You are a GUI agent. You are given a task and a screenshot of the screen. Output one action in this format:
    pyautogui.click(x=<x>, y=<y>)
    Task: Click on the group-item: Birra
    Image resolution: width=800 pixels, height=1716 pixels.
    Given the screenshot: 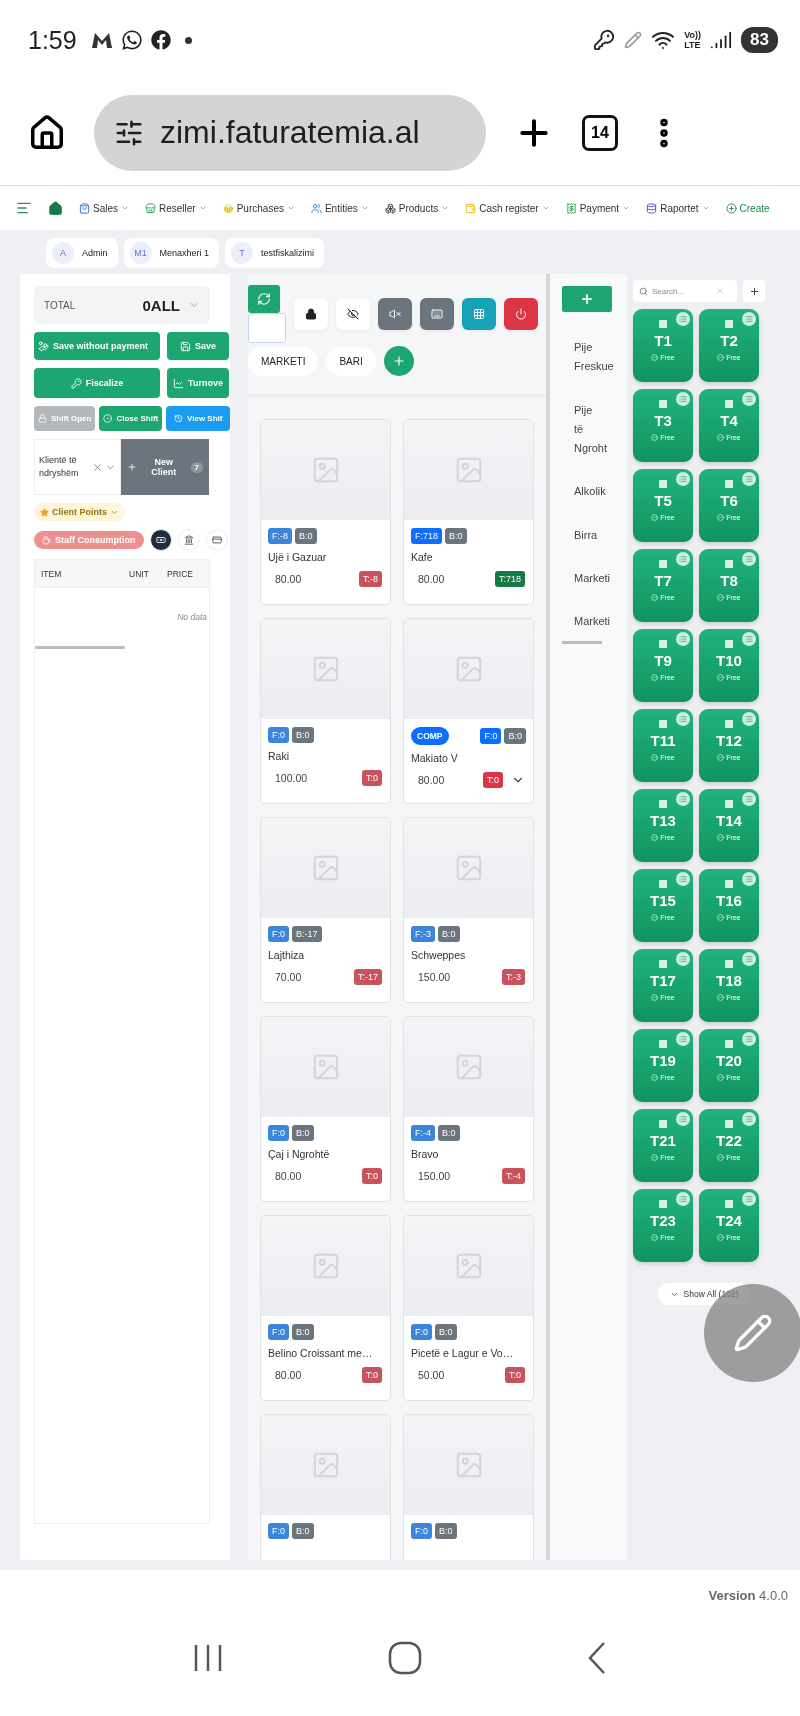 What is the action you would take?
    pyautogui.click(x=593, y=535)
    